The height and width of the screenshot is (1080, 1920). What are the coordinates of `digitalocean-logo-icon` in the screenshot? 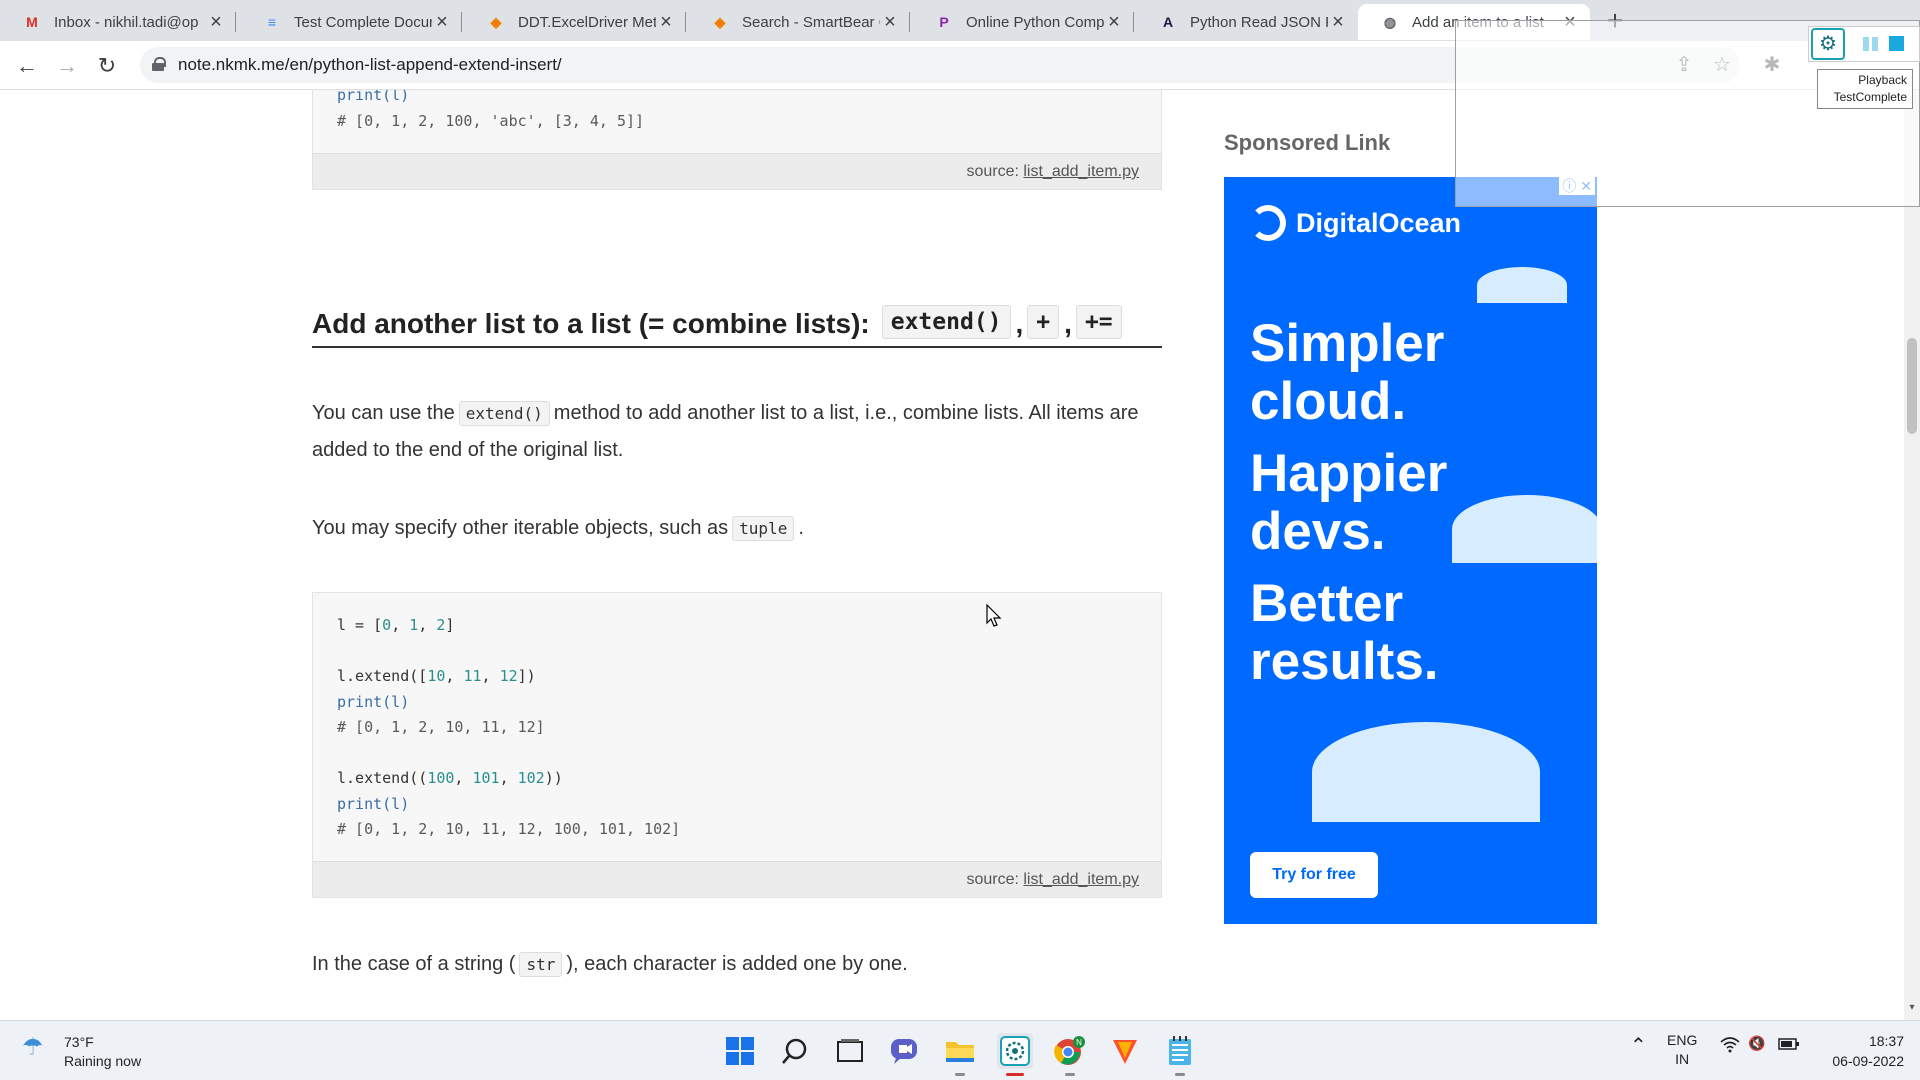 It's located at (1268, 223).